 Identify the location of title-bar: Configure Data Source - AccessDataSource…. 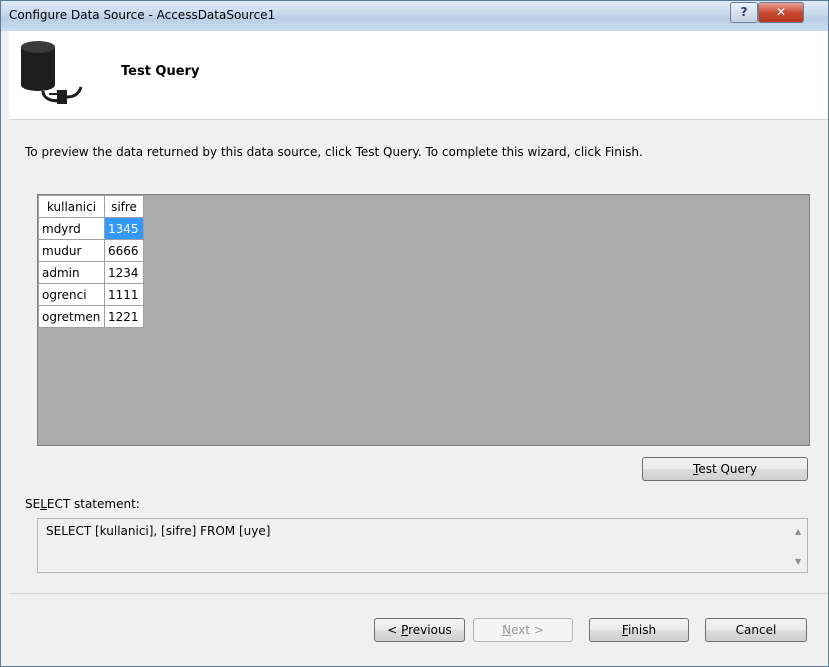
(414, 16).